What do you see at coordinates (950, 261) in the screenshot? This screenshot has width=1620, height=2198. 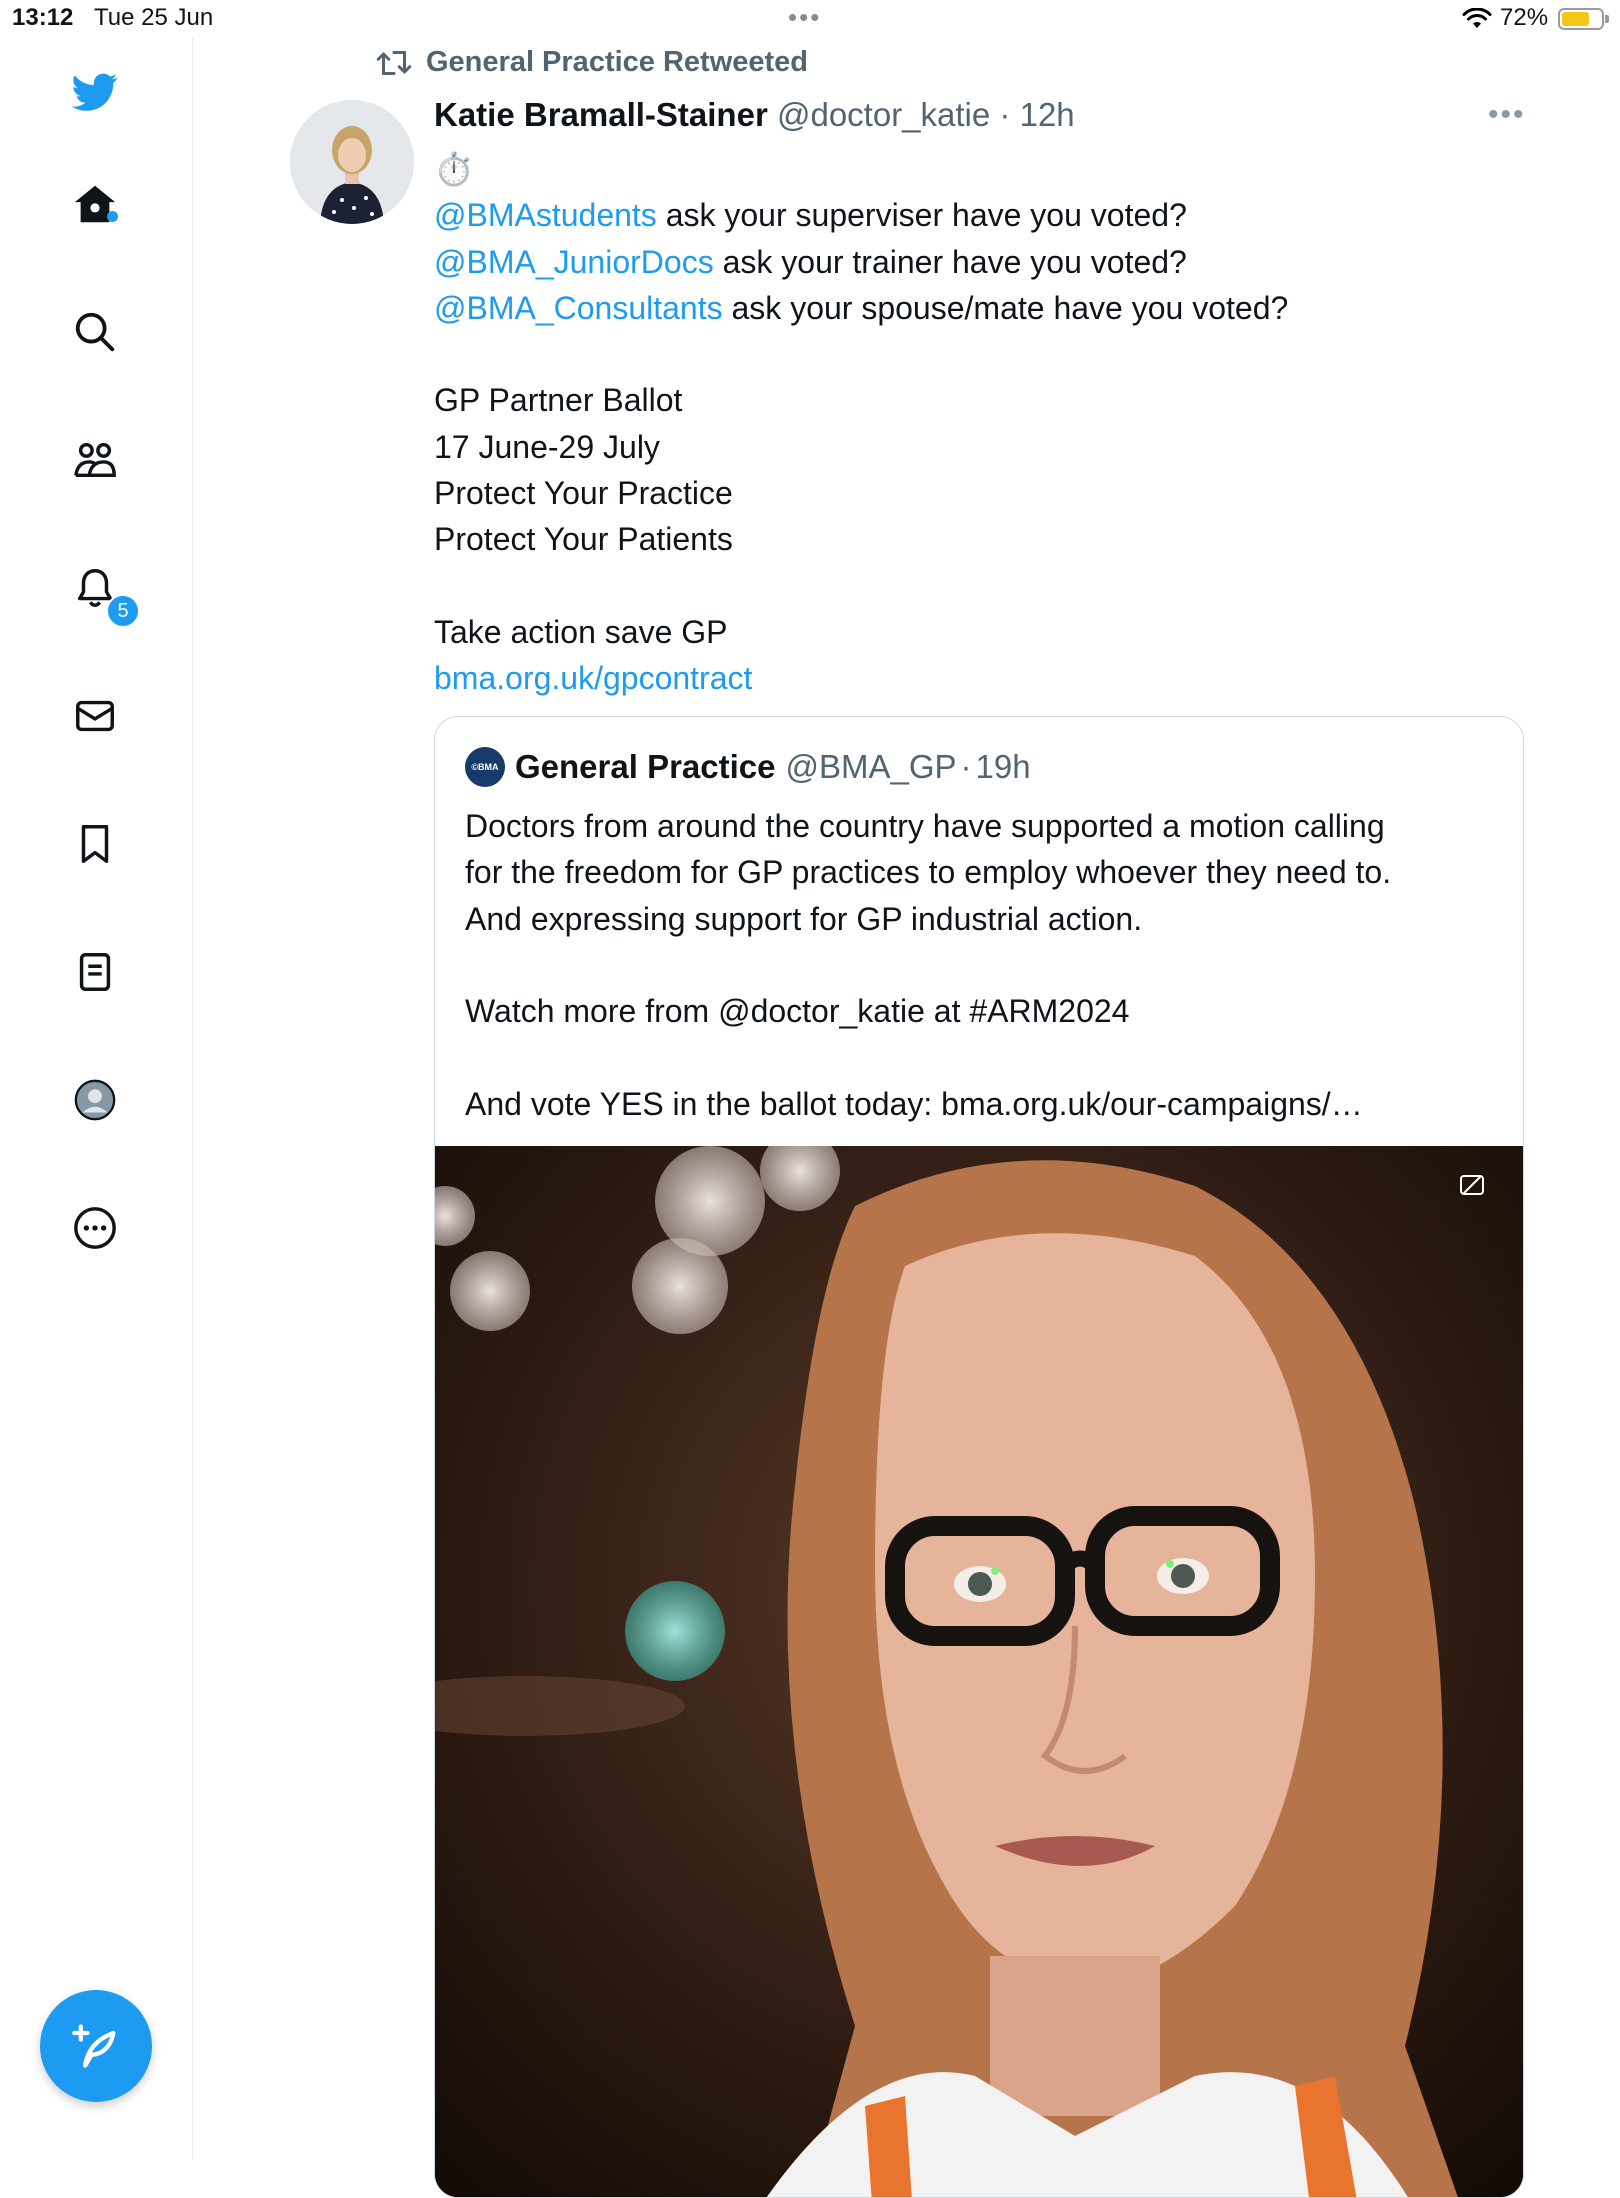 I see `tweet-line-2: ask your trainer have you voted?` at bounding box center [950, 261].